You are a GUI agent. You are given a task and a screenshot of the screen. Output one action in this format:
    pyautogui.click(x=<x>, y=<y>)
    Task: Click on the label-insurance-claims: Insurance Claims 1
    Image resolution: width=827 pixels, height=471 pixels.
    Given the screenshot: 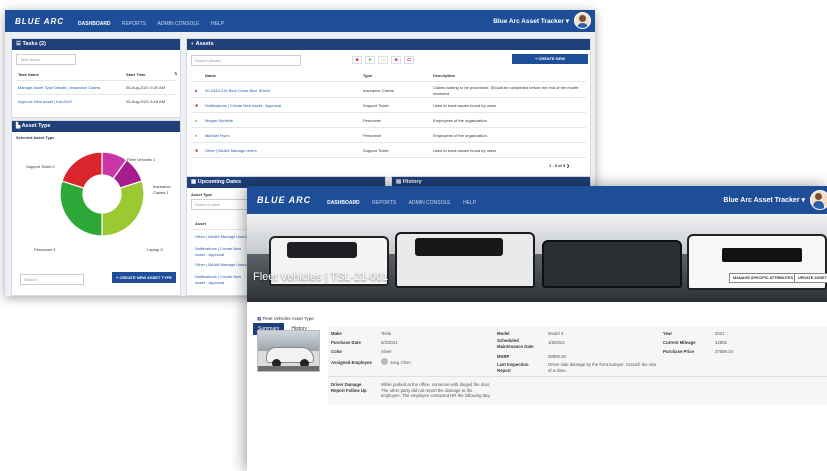 What is the action you would take?
    pyautogui.click(x=162, y=189)
    